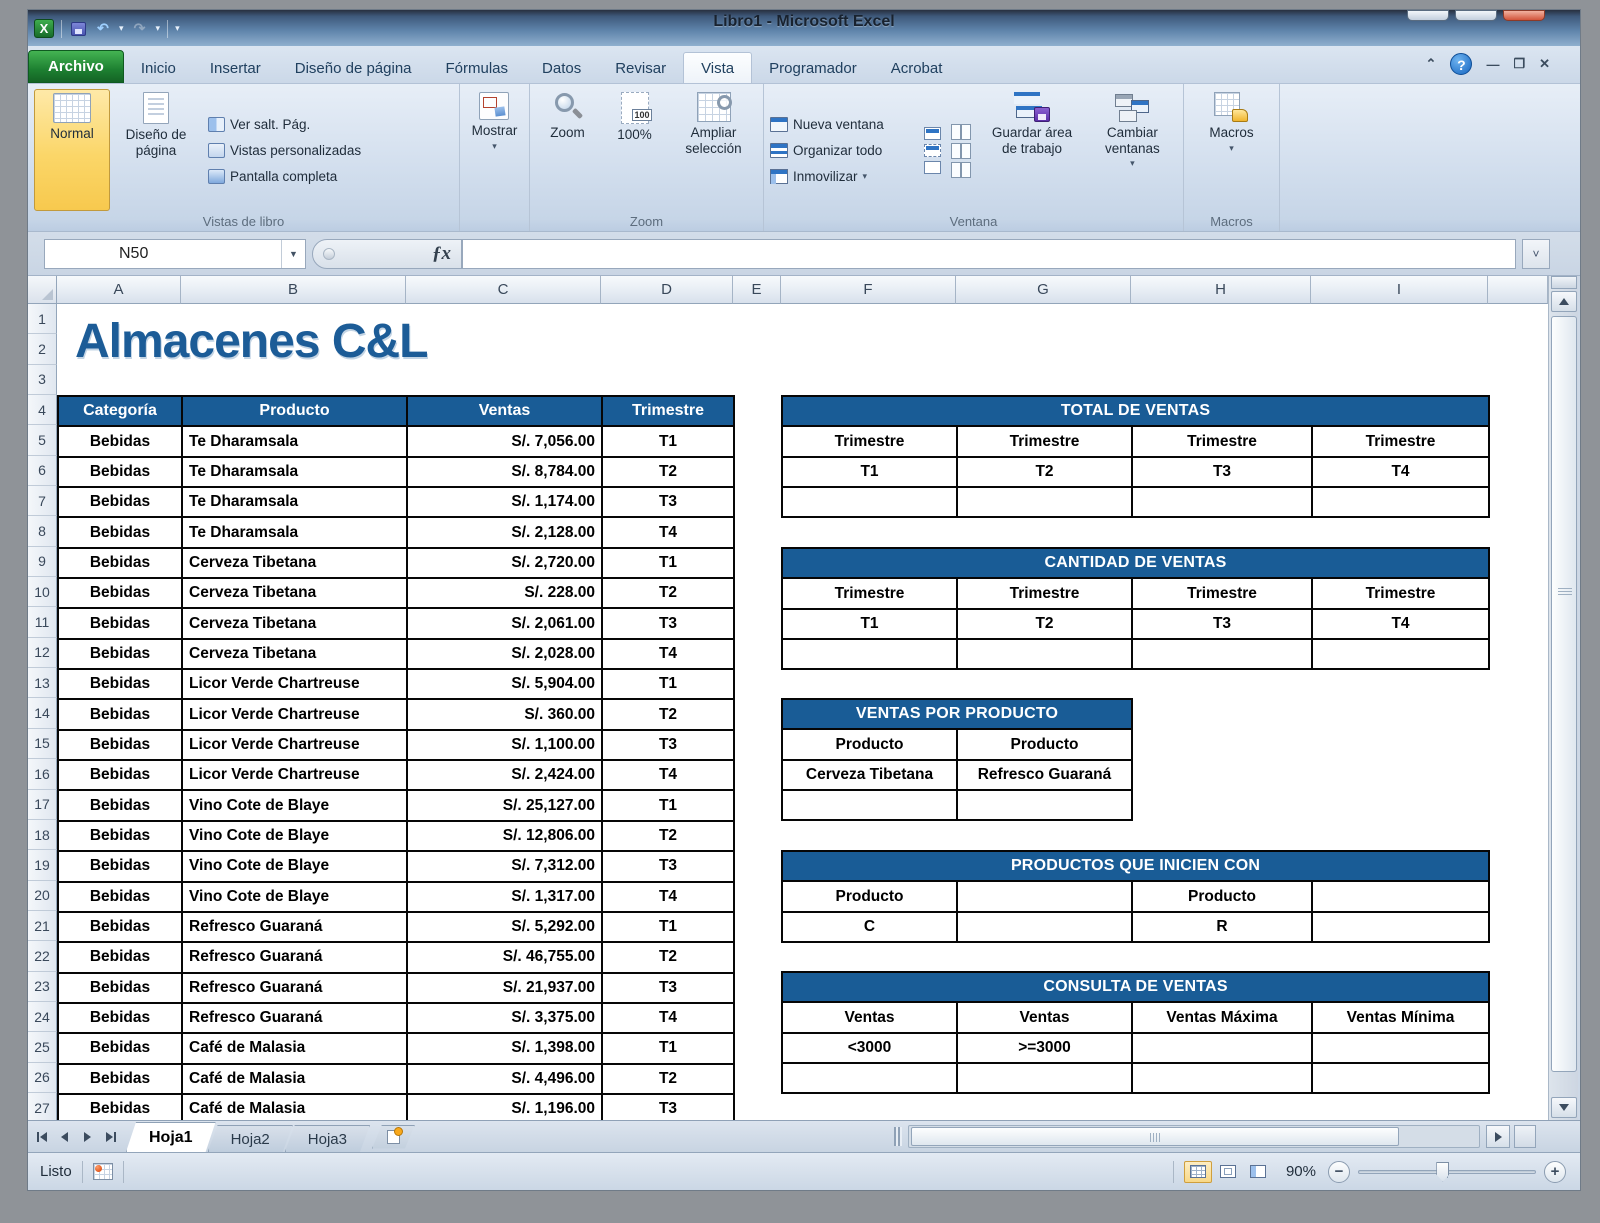  What do you see at coordinates (1222, 1017) in the screenshot?
I see `table-header-cell: Ventas Máxima` at bounding box center [1222, 1017].